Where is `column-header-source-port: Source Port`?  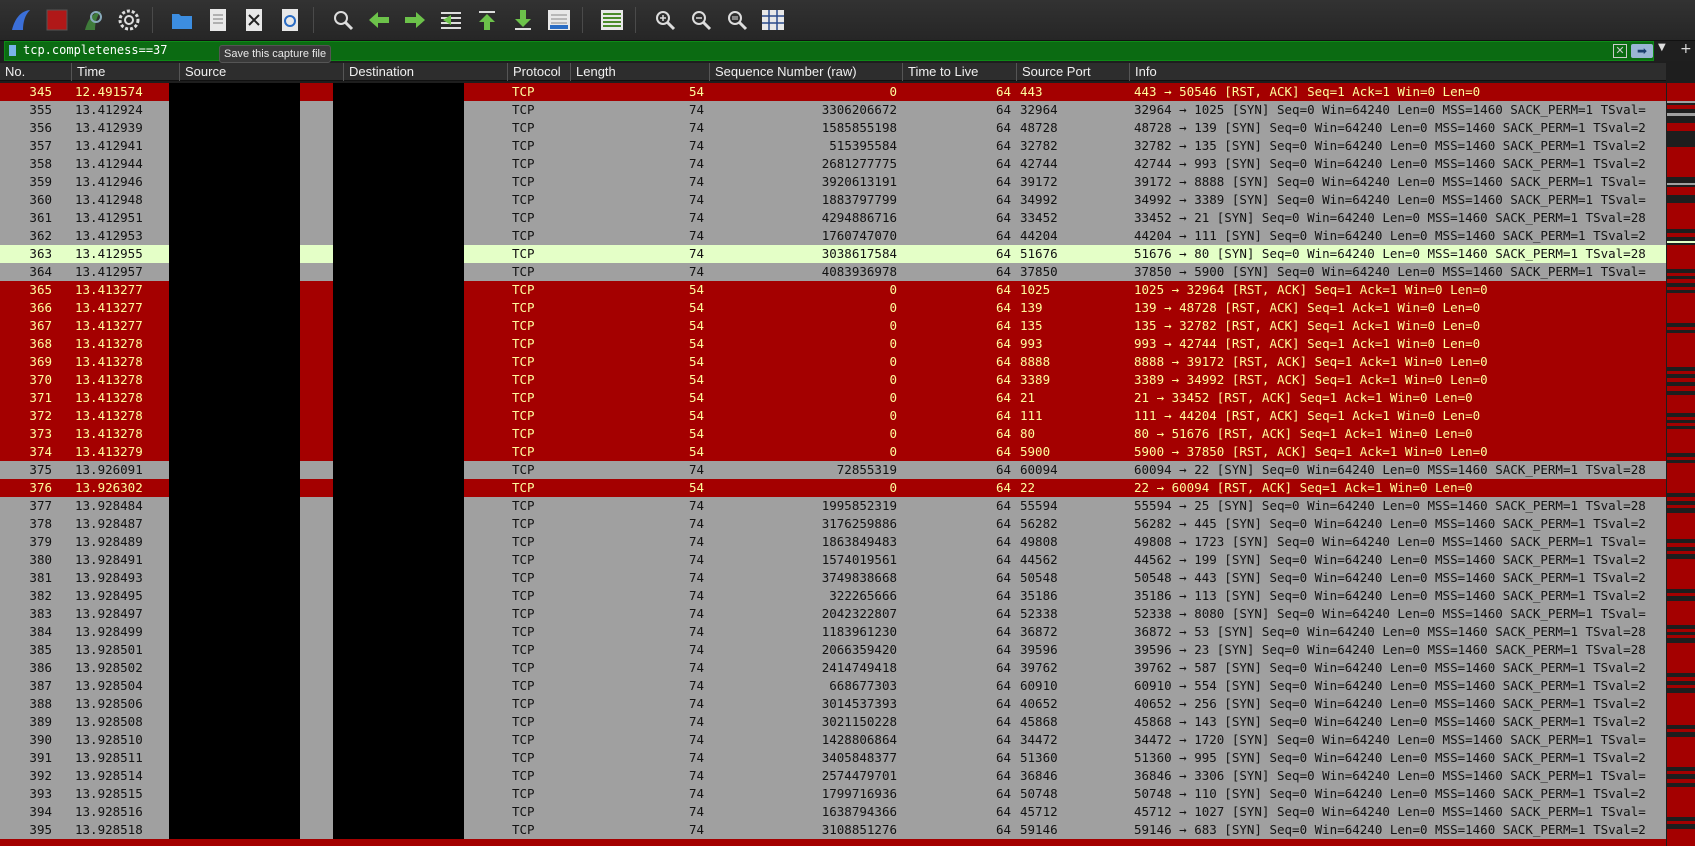
column-header-source-port: Source Port is located at coordinates (1072, 72).